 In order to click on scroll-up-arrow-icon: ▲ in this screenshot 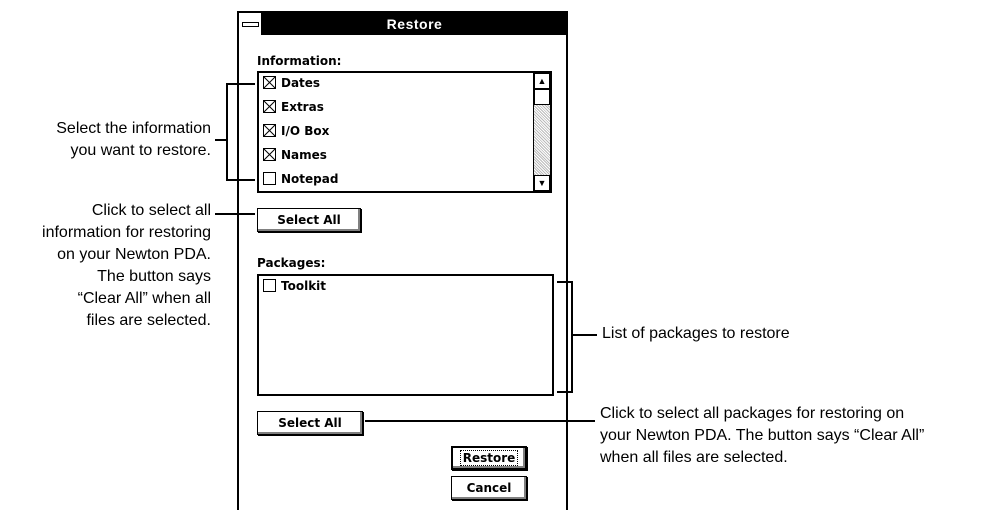, I will do `click(542, 81)`.